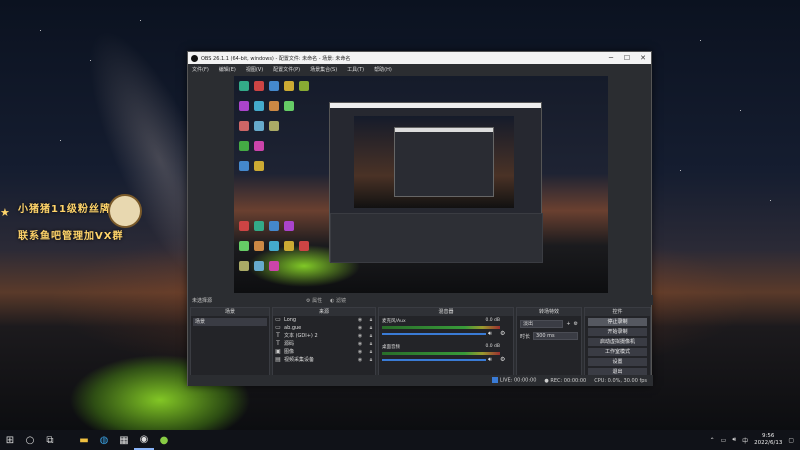  Describe the element at coordinates (314, 300) in the screenshot. I see `properties-button: ⚙ 属性` at that location.